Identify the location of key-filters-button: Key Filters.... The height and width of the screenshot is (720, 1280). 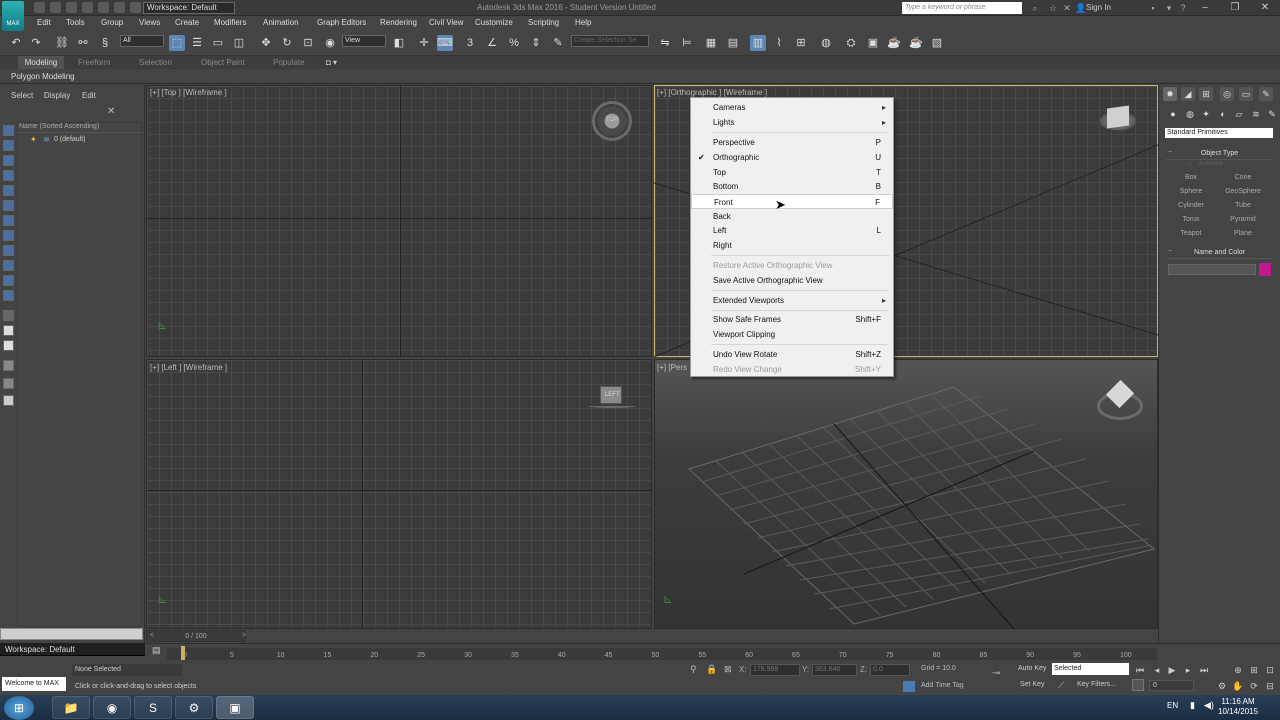
(1096, 684).